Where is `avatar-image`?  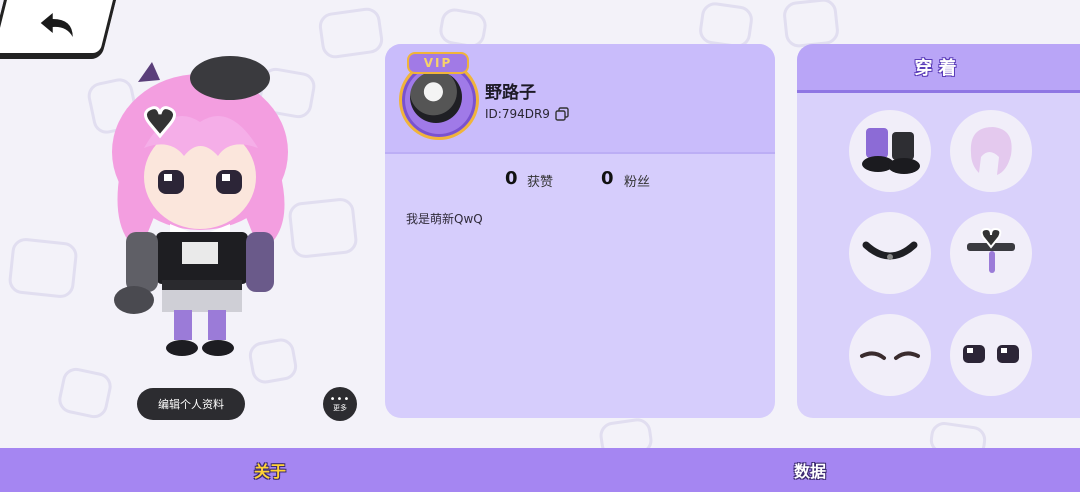 avatar-image is located at coordinates (436, 97).